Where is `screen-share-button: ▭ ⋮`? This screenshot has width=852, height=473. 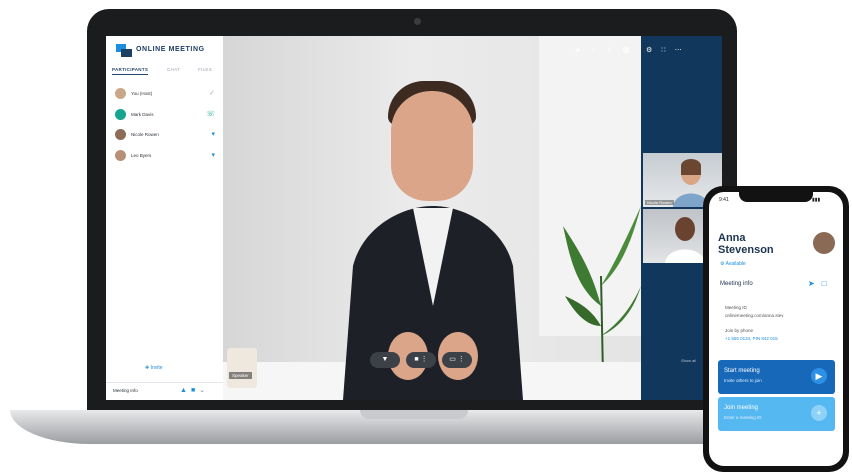 screen-share-button: ▭ ⋮ is located at coordinates (457, 360).